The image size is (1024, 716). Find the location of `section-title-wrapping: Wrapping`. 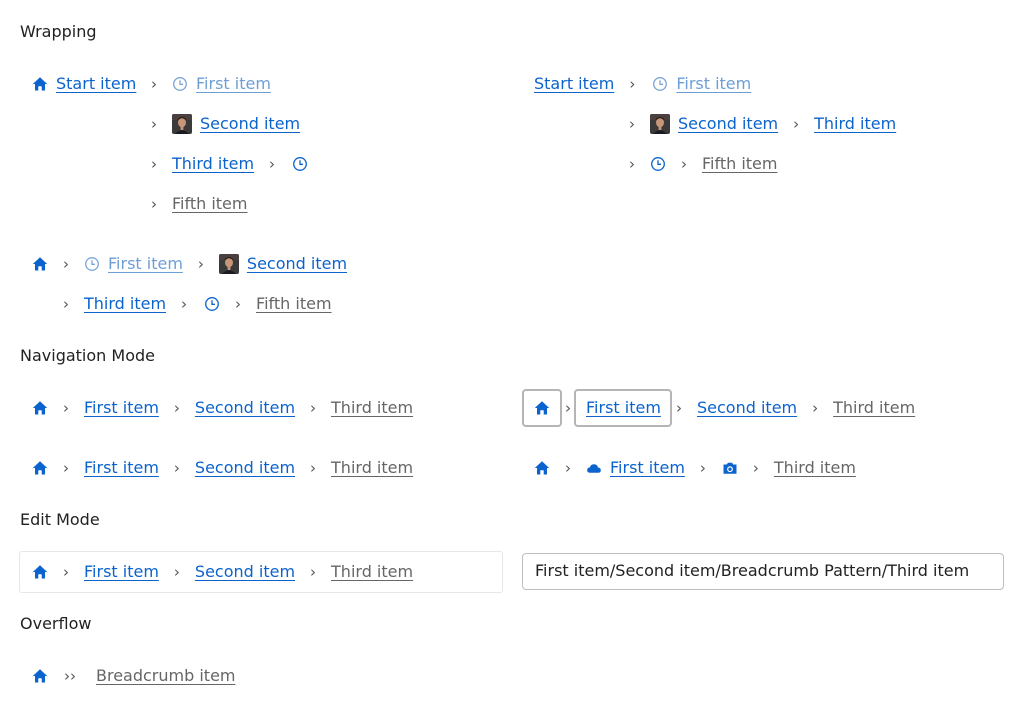

section-title-wrapping: Wrapping is located at coordinates (58, 31).